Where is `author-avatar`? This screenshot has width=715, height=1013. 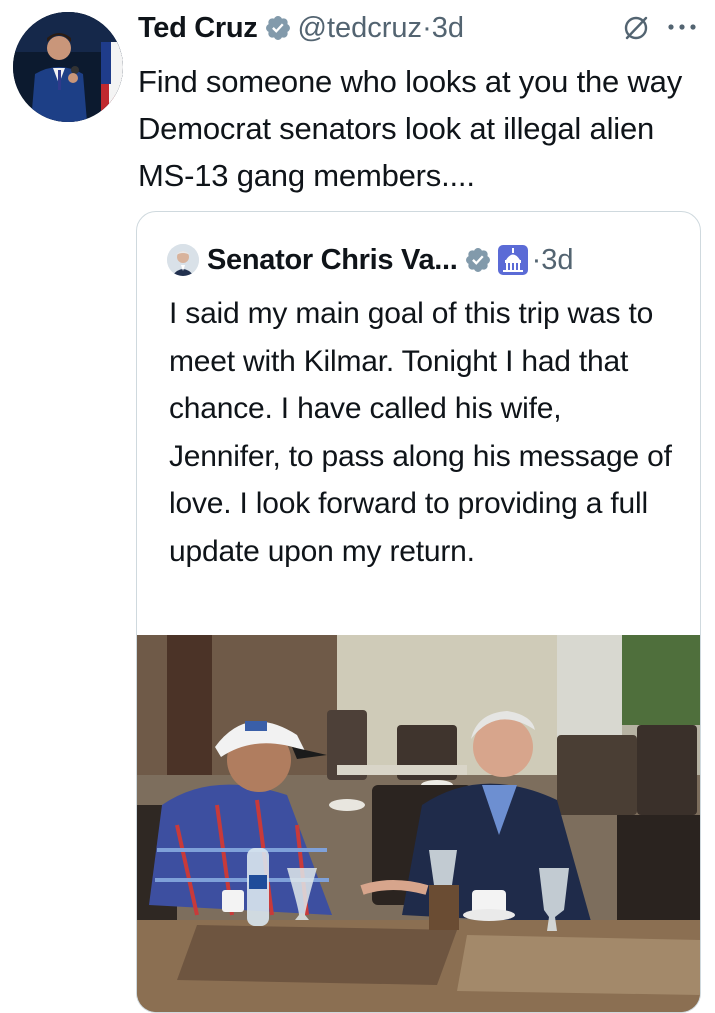
author-avatar is located at coordinates (68, 67).